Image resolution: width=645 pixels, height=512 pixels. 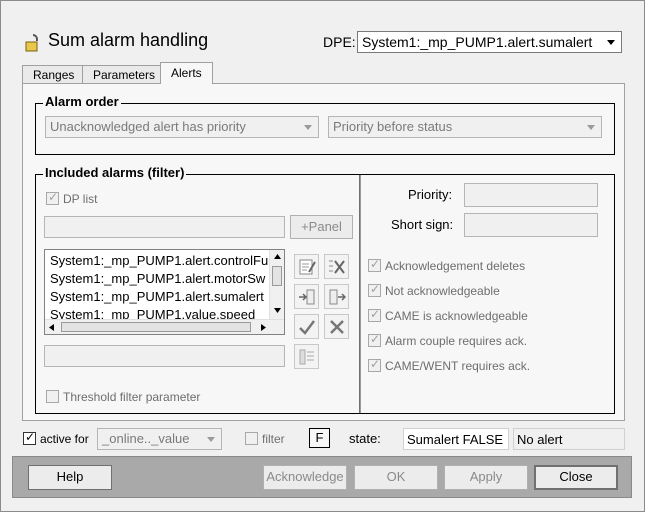 What do you see at coordinates (393, 126) in the screenshot?
I see `alarm-order-select-2-value: Priority before status` at bounding box center [393, 126].